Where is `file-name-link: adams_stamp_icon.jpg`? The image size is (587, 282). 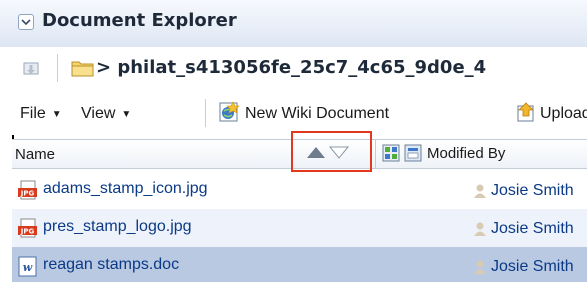
file-name-link: adams_stamp_icon.jpg is located at coordinates (125, 189).